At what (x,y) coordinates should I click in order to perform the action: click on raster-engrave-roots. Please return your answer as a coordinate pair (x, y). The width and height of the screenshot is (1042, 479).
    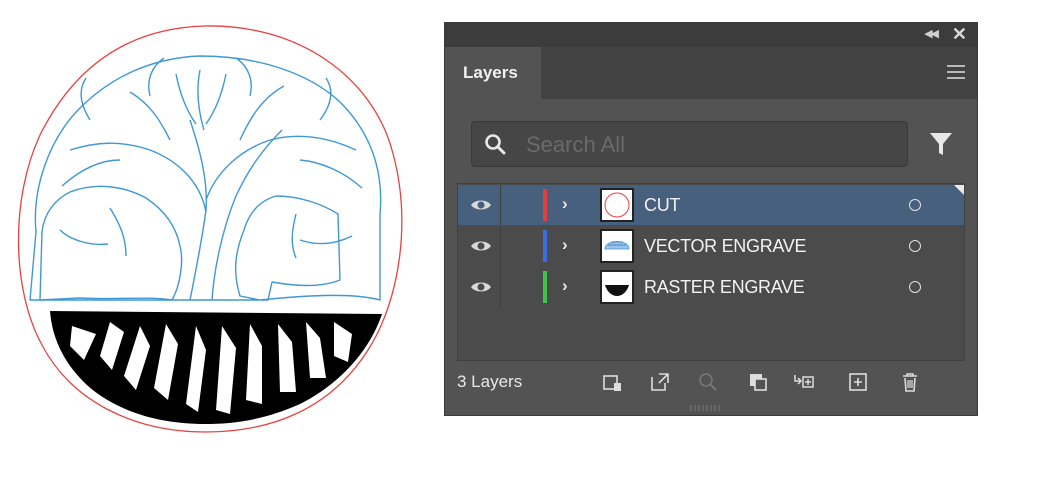
    Looking at the image, I should click on (216, 367).